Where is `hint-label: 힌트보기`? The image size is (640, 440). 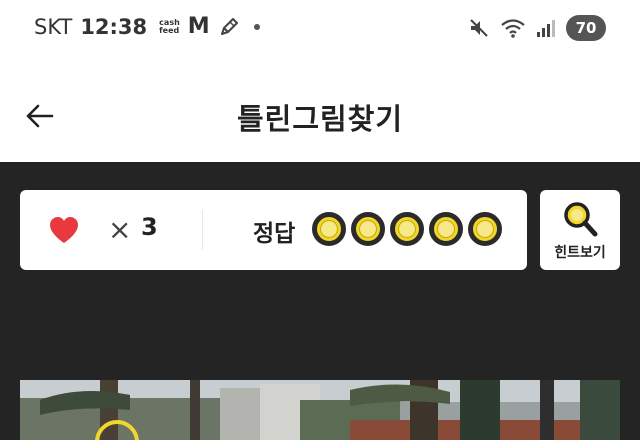 hint-label: 힌트보기 is located at coordinates (580, 253).